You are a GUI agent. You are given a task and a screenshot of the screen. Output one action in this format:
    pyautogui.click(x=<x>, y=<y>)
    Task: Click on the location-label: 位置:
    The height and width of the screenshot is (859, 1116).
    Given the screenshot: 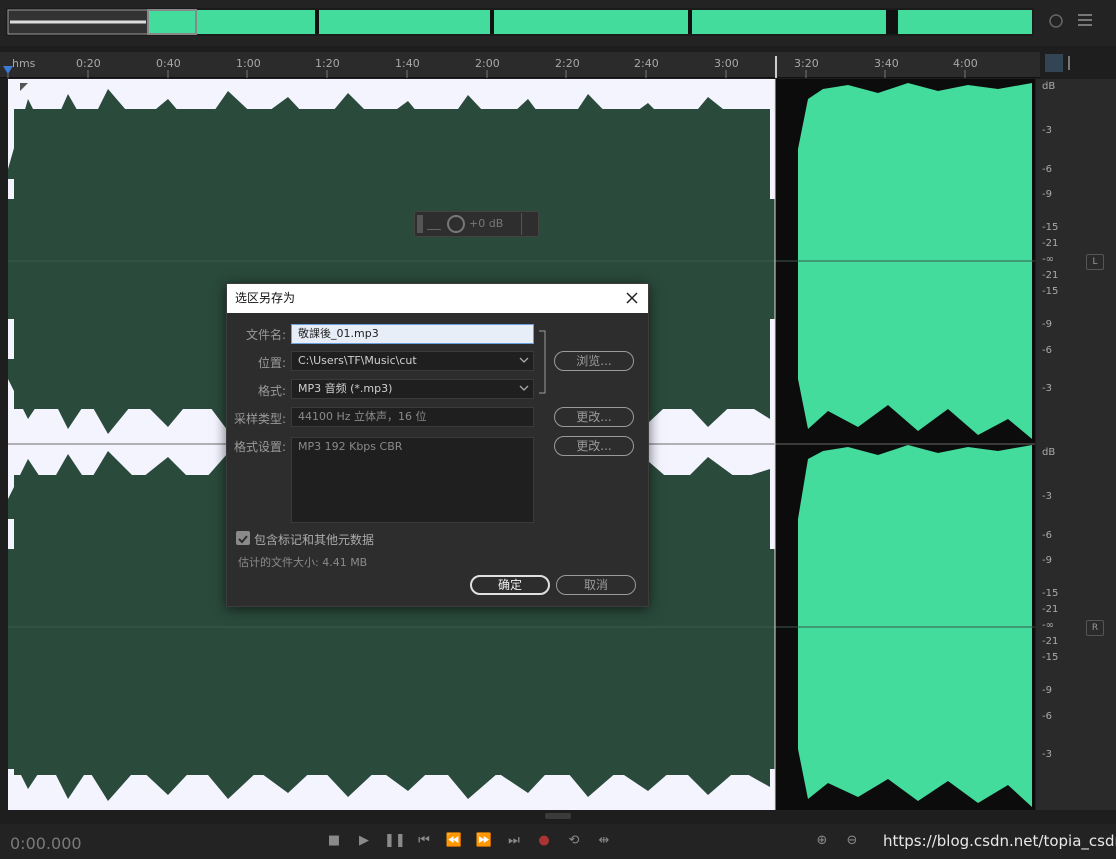 What is the action you would take?
    pyautogui.click(x=271, y=363)
    